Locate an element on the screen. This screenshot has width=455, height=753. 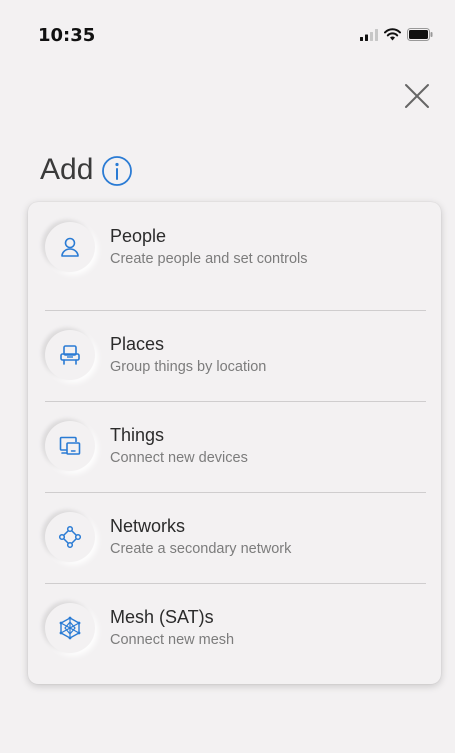
menu-item-places: Places Group things by location is located at coordinates (234, 355).